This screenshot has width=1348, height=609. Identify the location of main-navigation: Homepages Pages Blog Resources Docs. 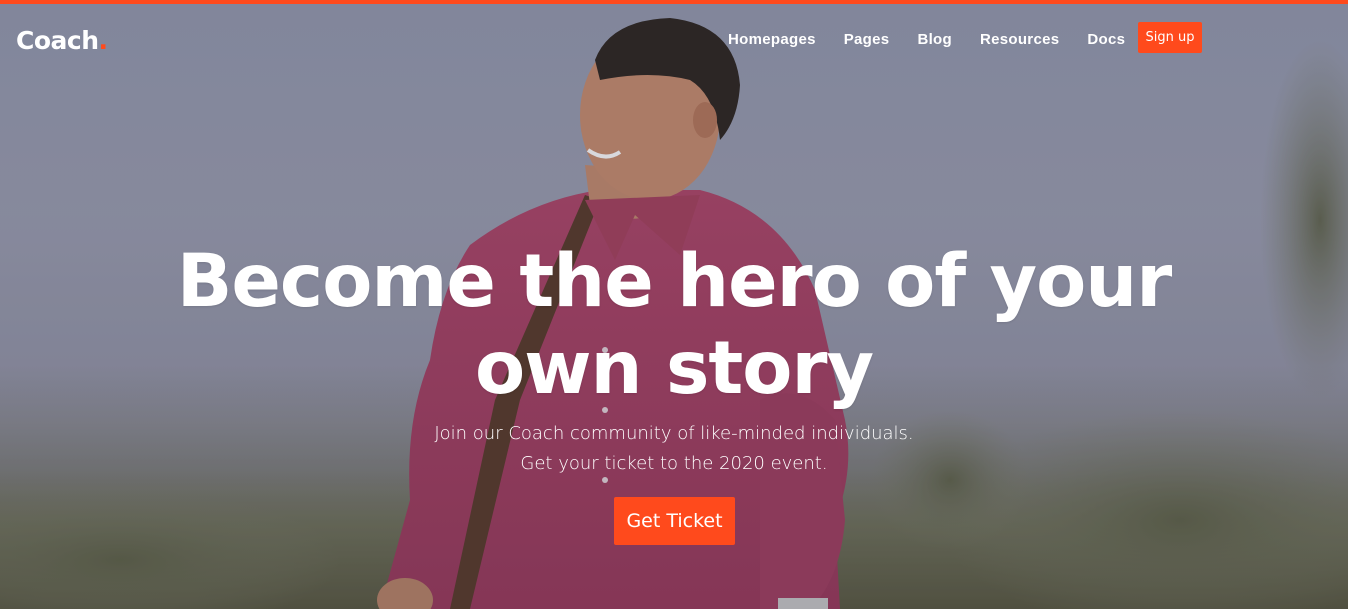
(940, 39).